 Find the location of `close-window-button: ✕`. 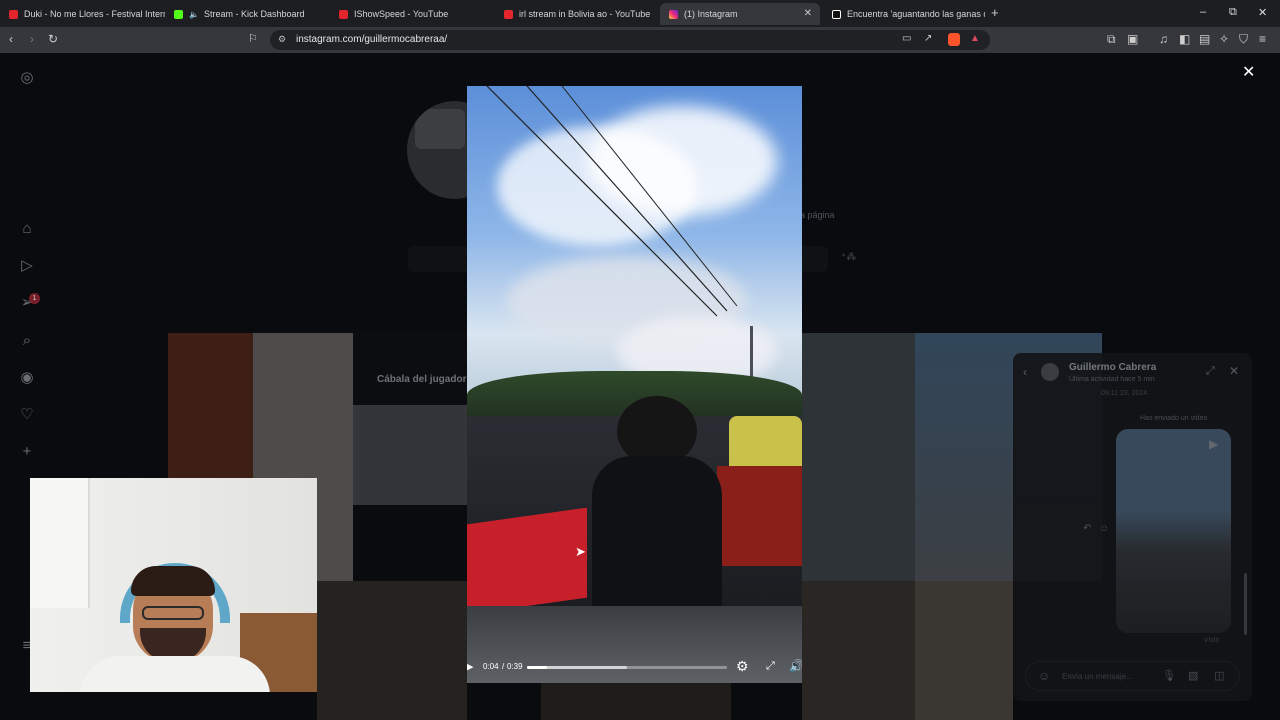

close-window-button: ✕ is located at coordinates (1262, 12).